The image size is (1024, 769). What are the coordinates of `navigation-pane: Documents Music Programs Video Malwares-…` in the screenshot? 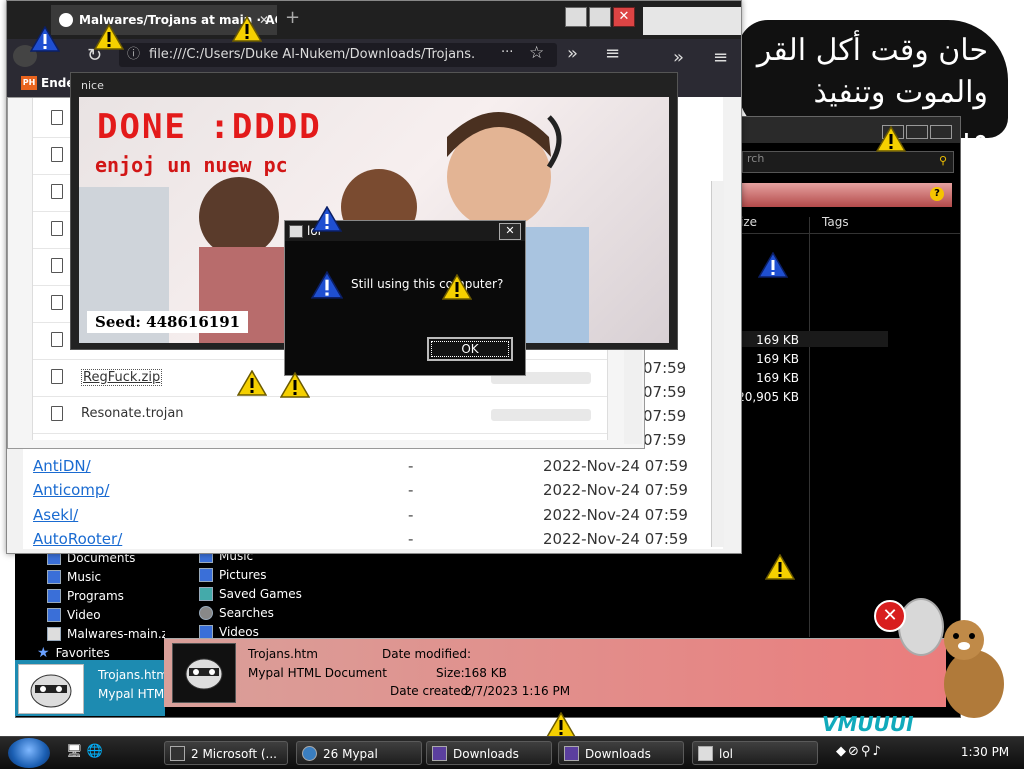 It's located at (91, 602).